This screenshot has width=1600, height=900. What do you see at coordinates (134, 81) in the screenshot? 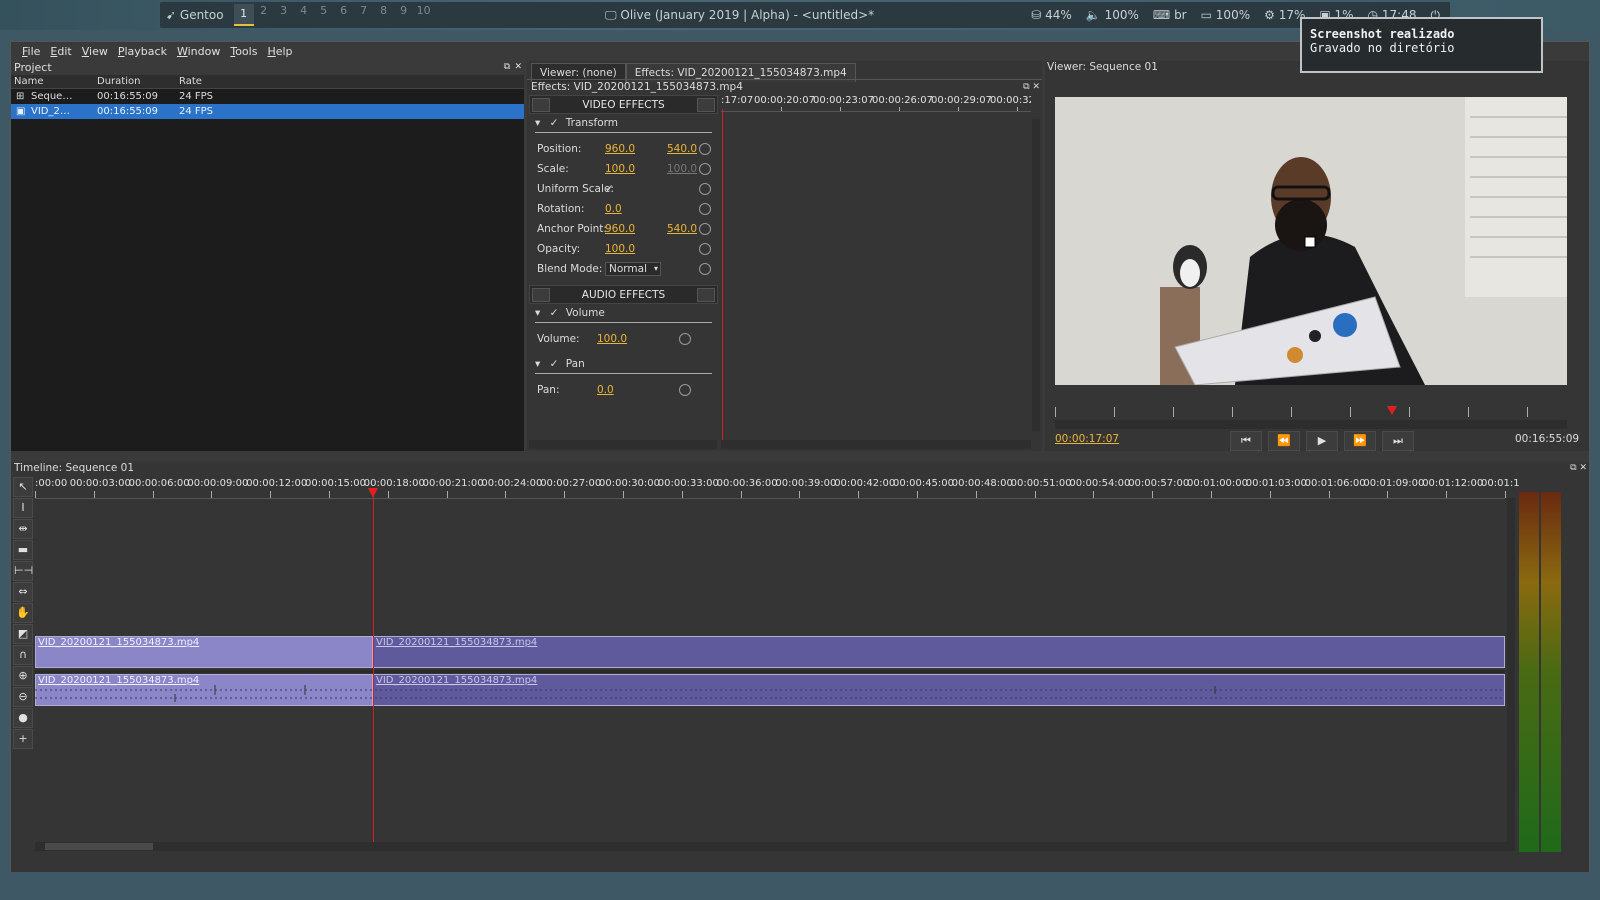
I see `column-duration: Duration` at bounding box center [134, 81].